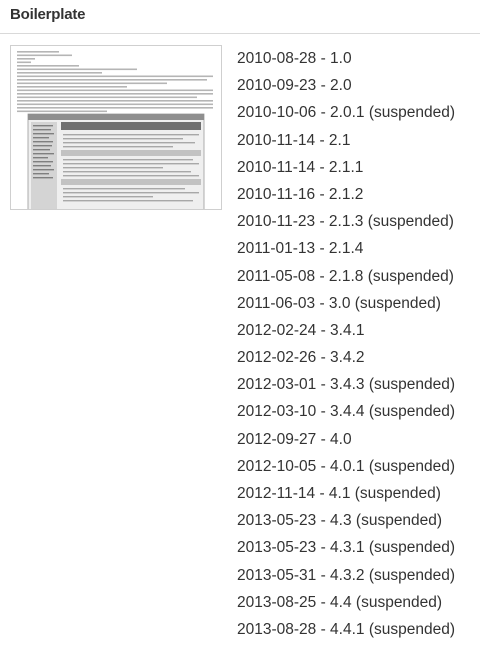  What do you see at coordinates (346, 357) in the screenshot?
I see `version-item: 2012-02-26 - 3.4.2` at bounding box center [346, 357].